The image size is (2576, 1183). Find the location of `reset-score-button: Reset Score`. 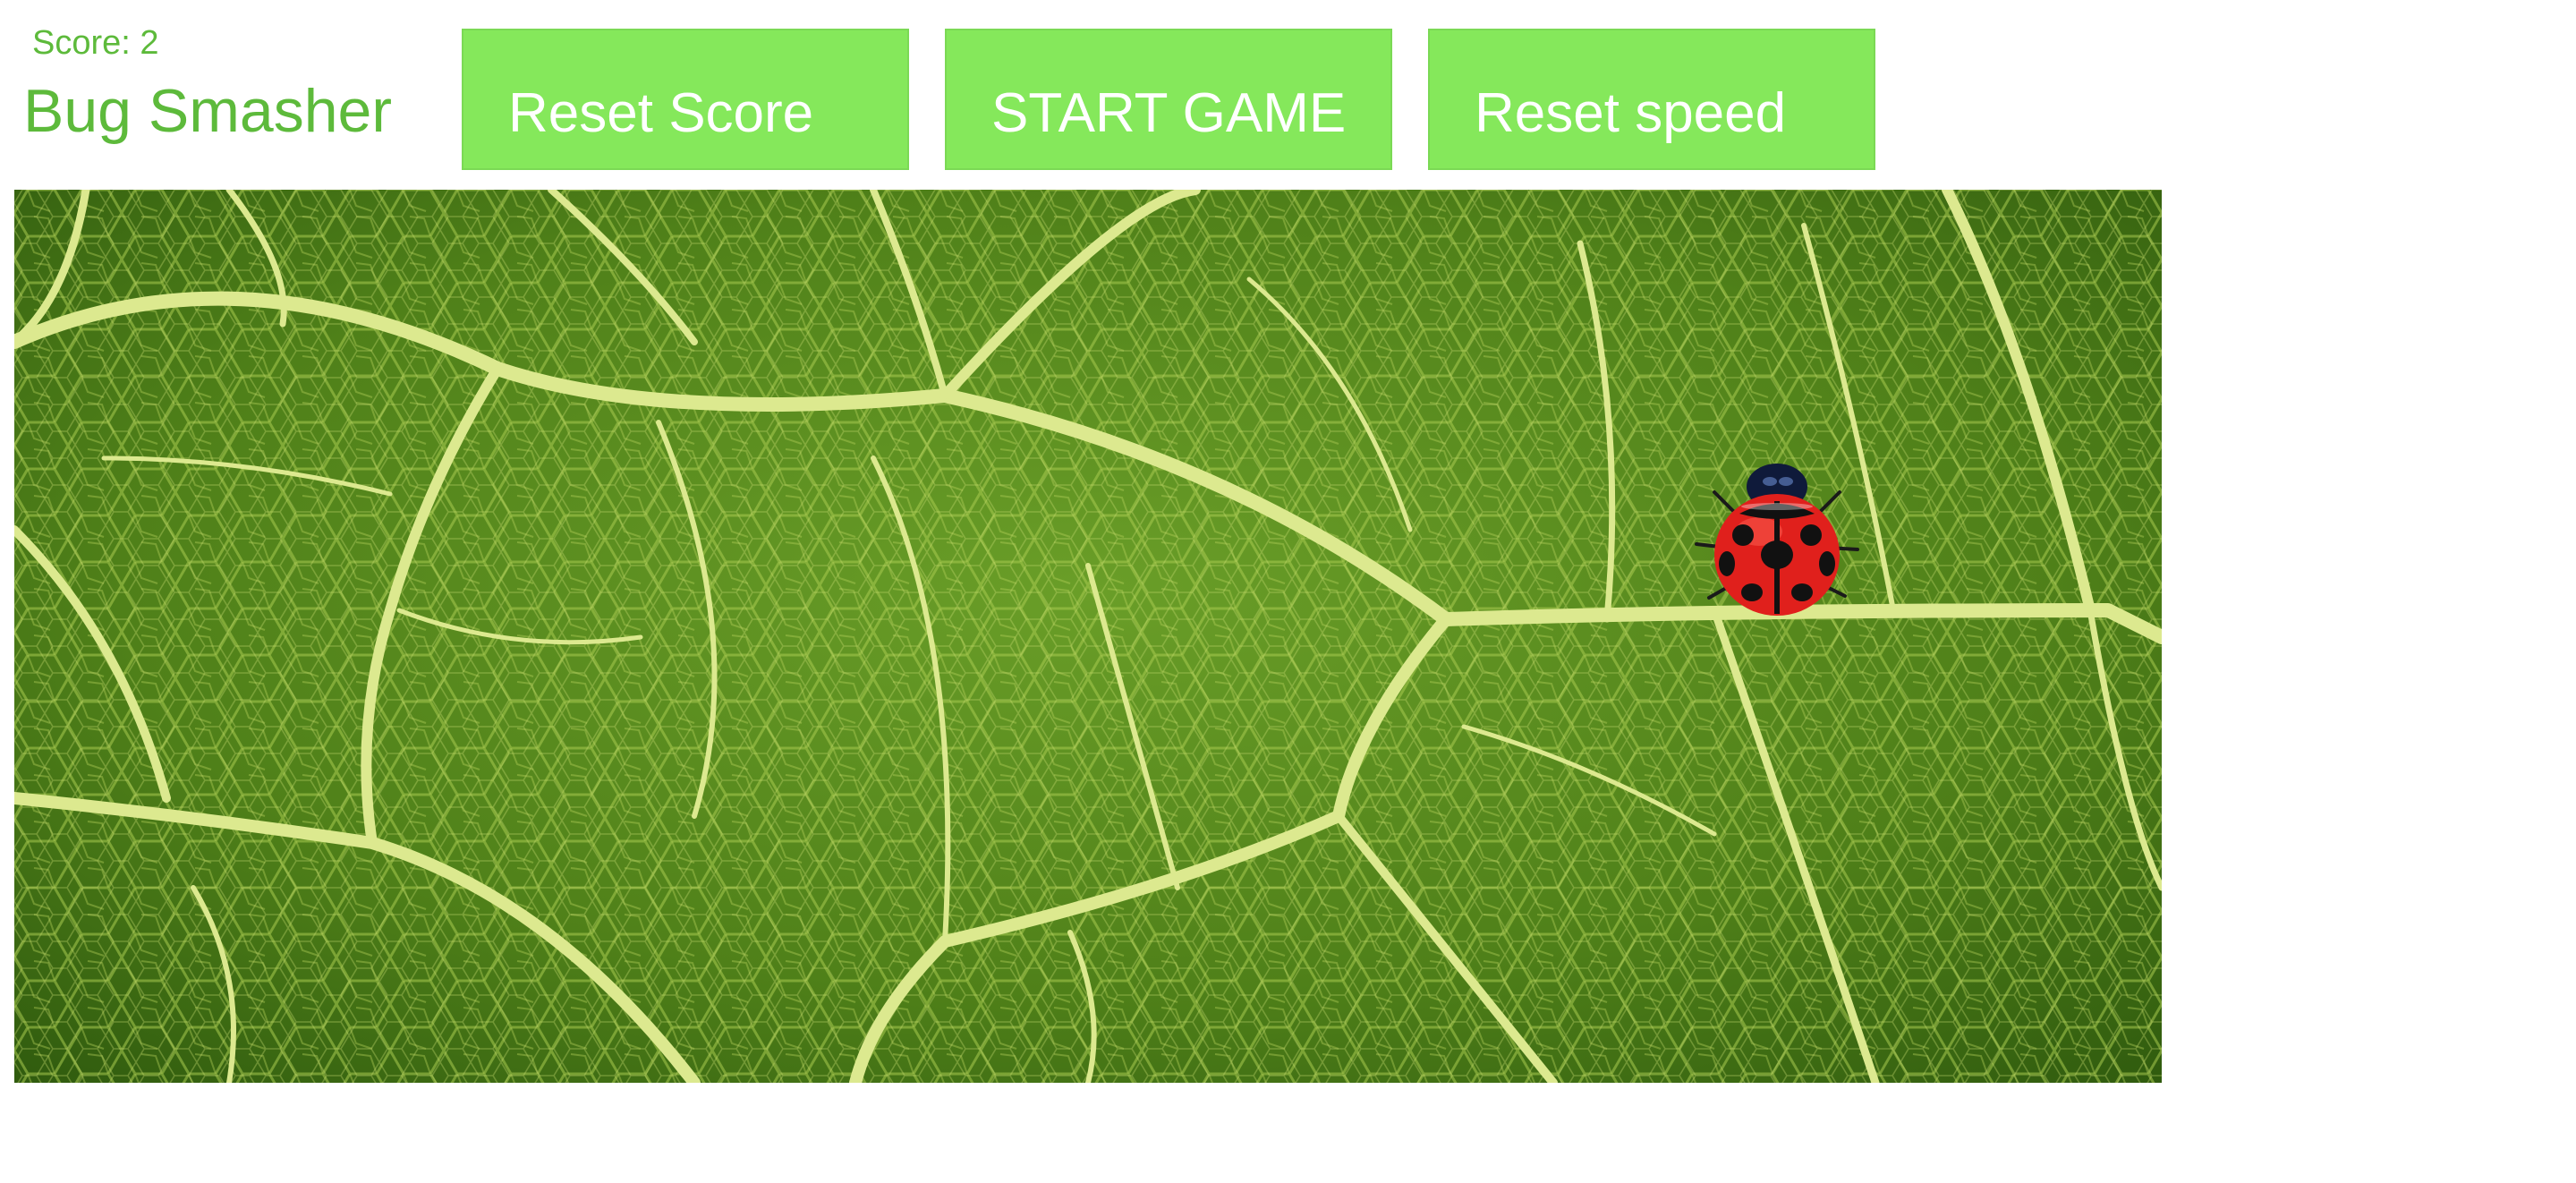

reset-score-button: Reset Score is located at coordinates (685, 99).